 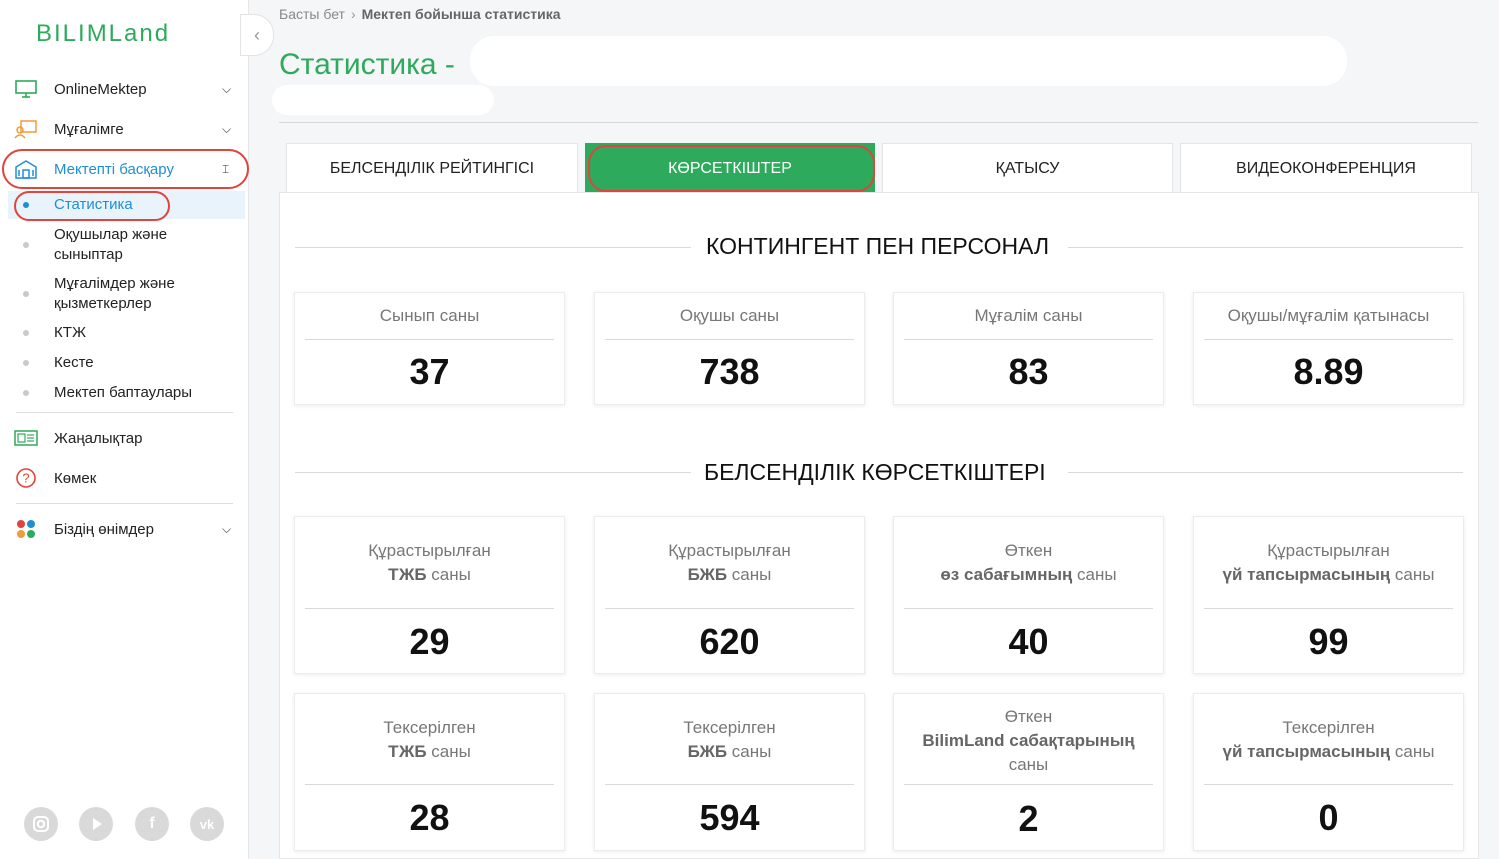 I want to click on youtube-icon, so click(x=96, y=824).